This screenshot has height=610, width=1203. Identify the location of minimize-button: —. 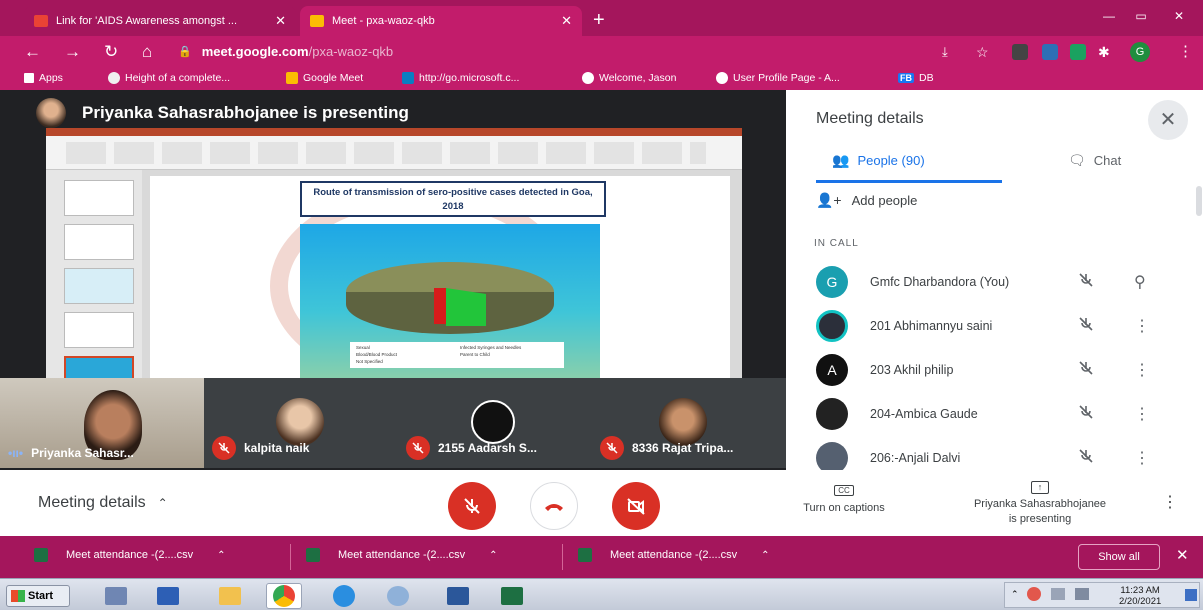
(1109, 16).